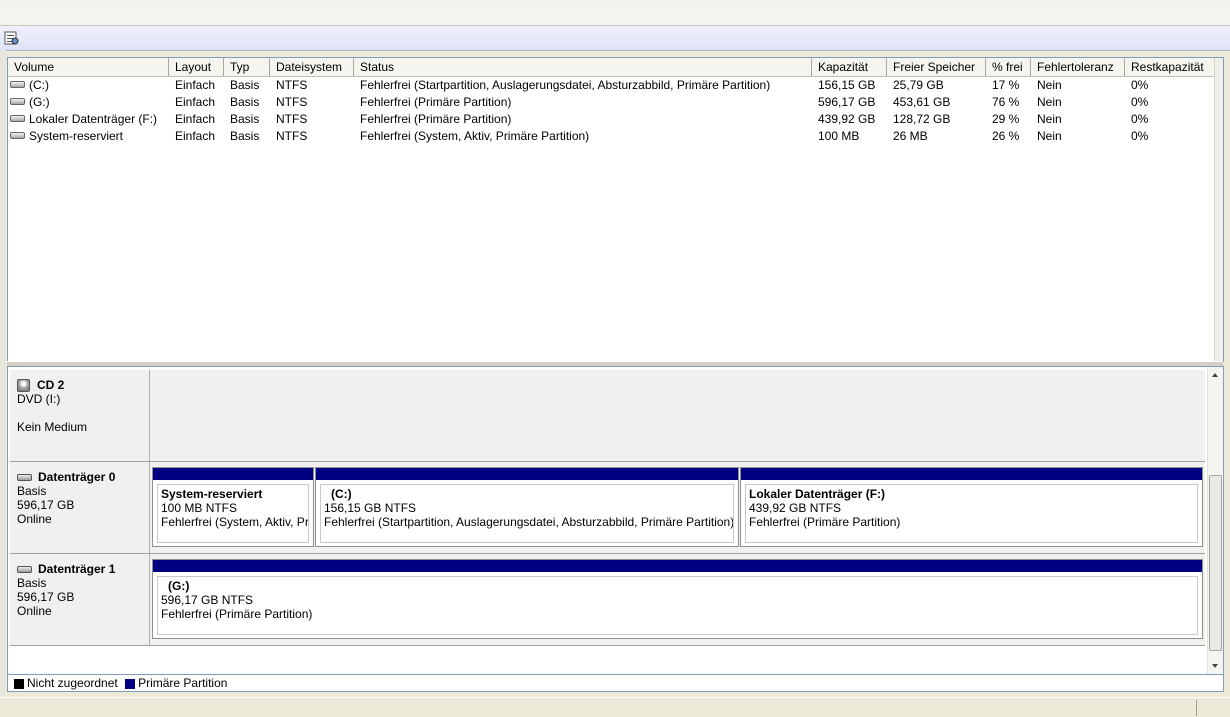 This screenshot has width=1230, height=717. I want to click on hard-disk-icon, so click(24, 477).